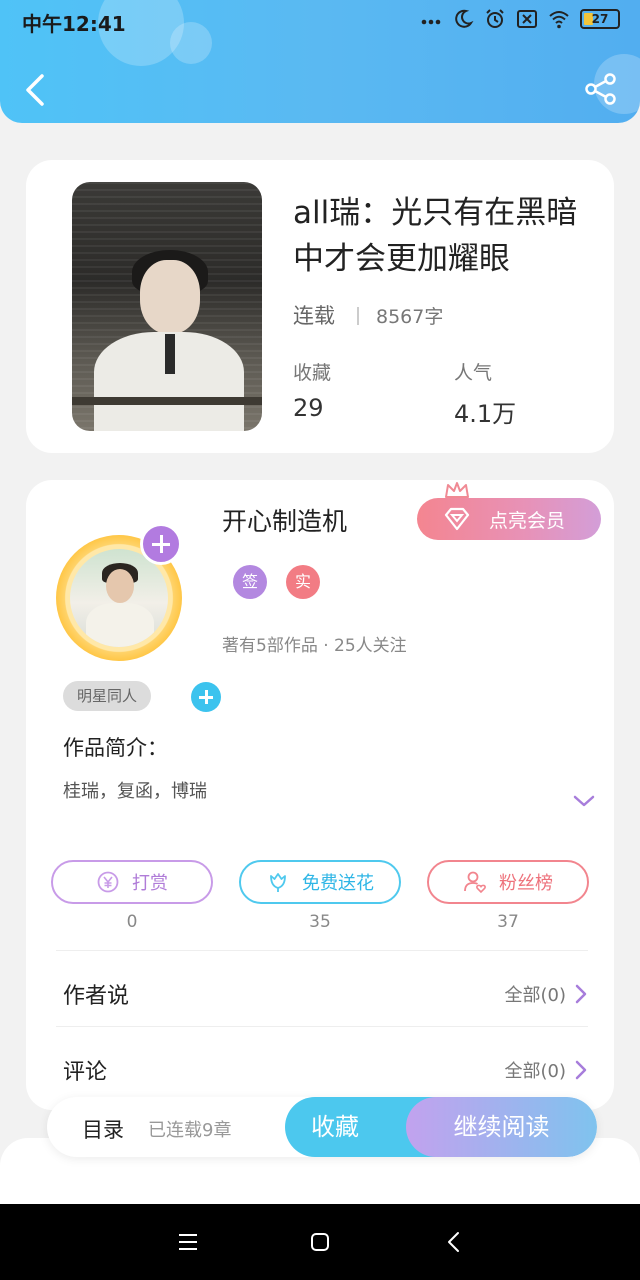  What do you see at coordinates (85, 1072) in the screenshot?
I see `comments-title: 评论` at bounding box center [85, 1072].